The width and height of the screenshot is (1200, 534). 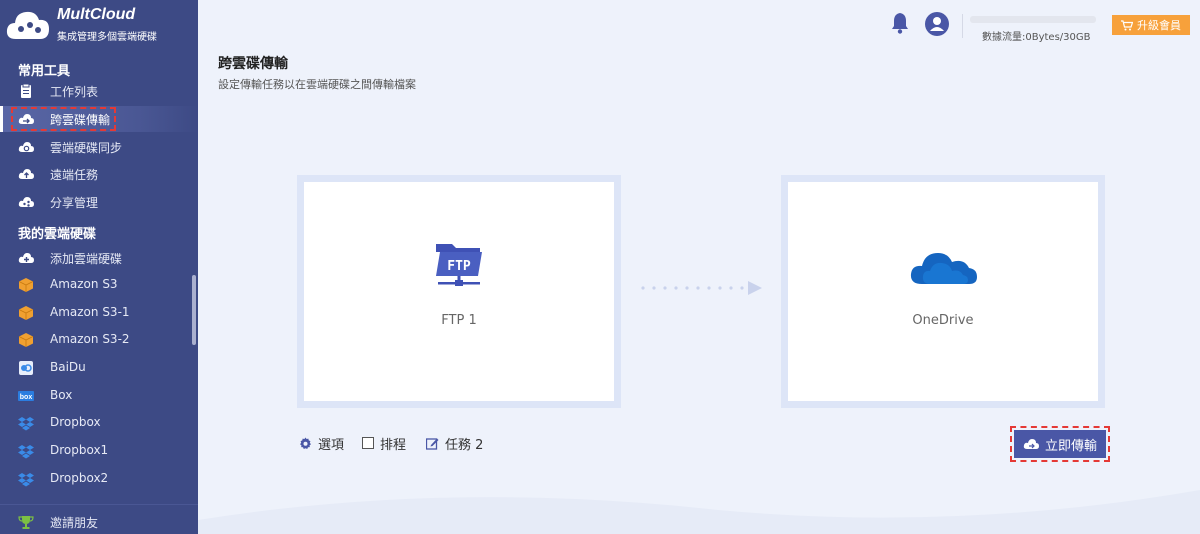 What do you see at coordinates (26, 174) in the screenshot?
I see `cloud-upload-icon` at bounding box center [26, 174].